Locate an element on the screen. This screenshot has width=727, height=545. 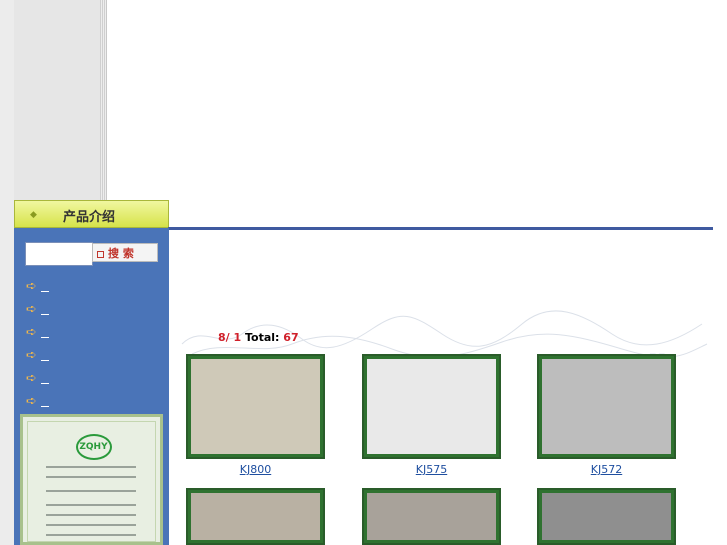
pagination-info: 8/ 1 Total: 67 is located at coordinates (258, 337).